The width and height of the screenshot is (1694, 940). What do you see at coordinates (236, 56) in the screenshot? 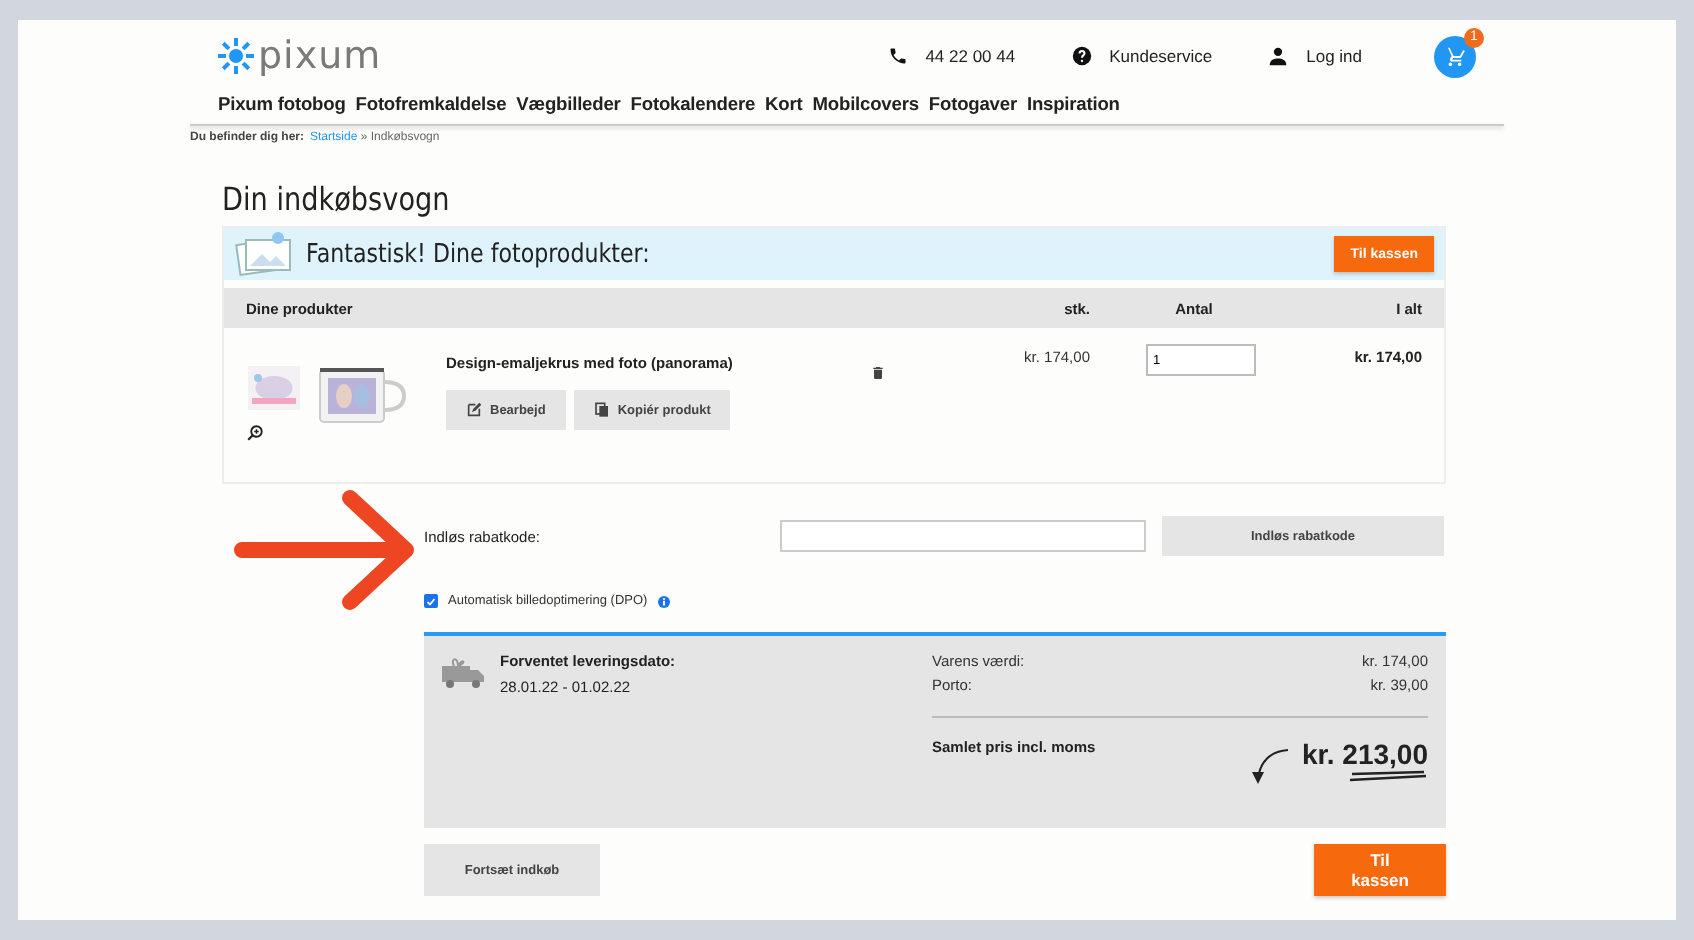
I see `logo-icon` at bounding box center [236, 56].